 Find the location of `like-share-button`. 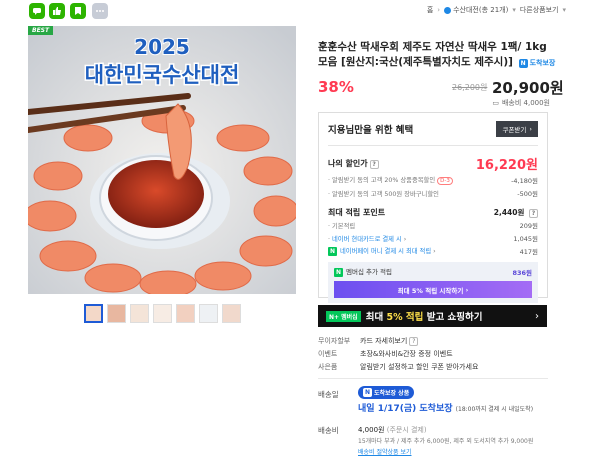

like-share-button is located at coordinates (57, 11).